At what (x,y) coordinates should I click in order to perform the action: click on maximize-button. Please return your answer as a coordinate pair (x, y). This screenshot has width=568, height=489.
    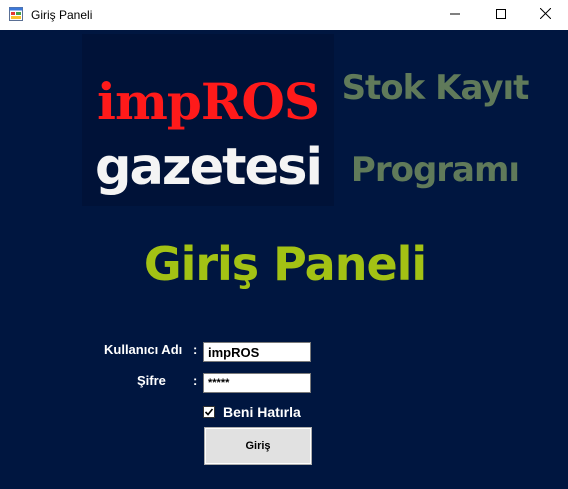
    Looking at the image, I should click on (501, 15).